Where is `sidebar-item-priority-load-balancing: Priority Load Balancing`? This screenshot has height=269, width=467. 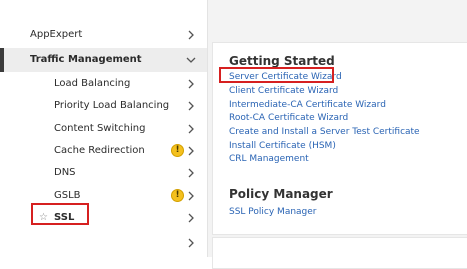
sidebar-item-priority-load-balancing: Priority Load Balancing is located at coordinates (103, 106).